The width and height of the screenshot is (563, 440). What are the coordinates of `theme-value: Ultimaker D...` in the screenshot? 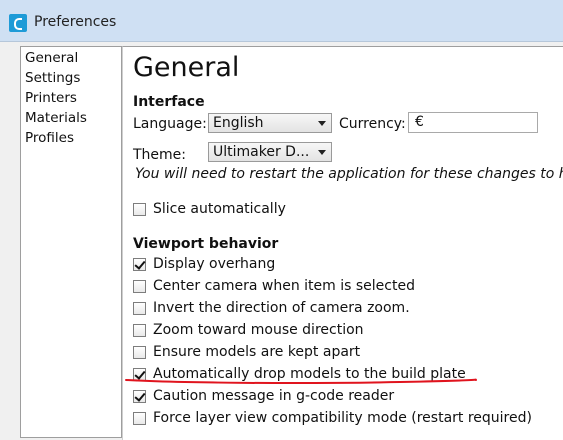 It's located at (261, 152).